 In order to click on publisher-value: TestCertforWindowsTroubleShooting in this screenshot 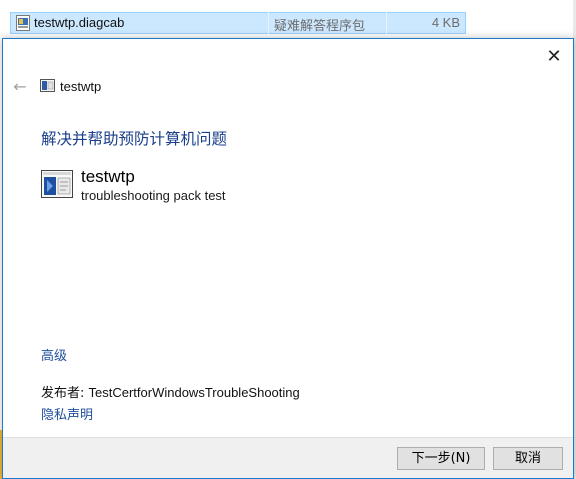, I will do `click(194, 392)`.